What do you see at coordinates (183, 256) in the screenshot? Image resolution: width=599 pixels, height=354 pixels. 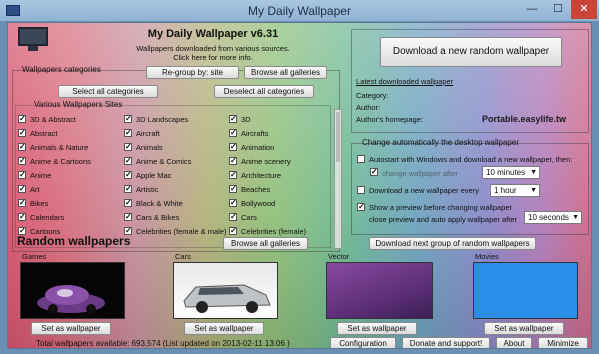 I see `thumbnail-caption: Cars` at bounding box center [183, 256].